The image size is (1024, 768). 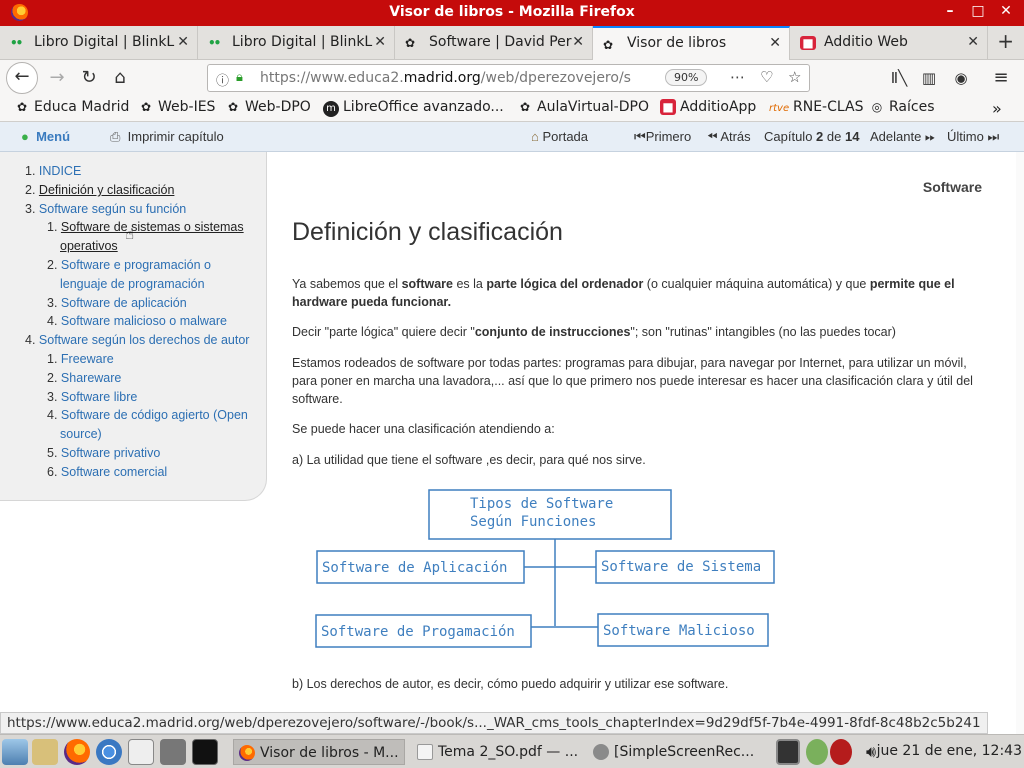 I want to click on home-cover-button: ⌂ Portada, so click(x=559, y=136).